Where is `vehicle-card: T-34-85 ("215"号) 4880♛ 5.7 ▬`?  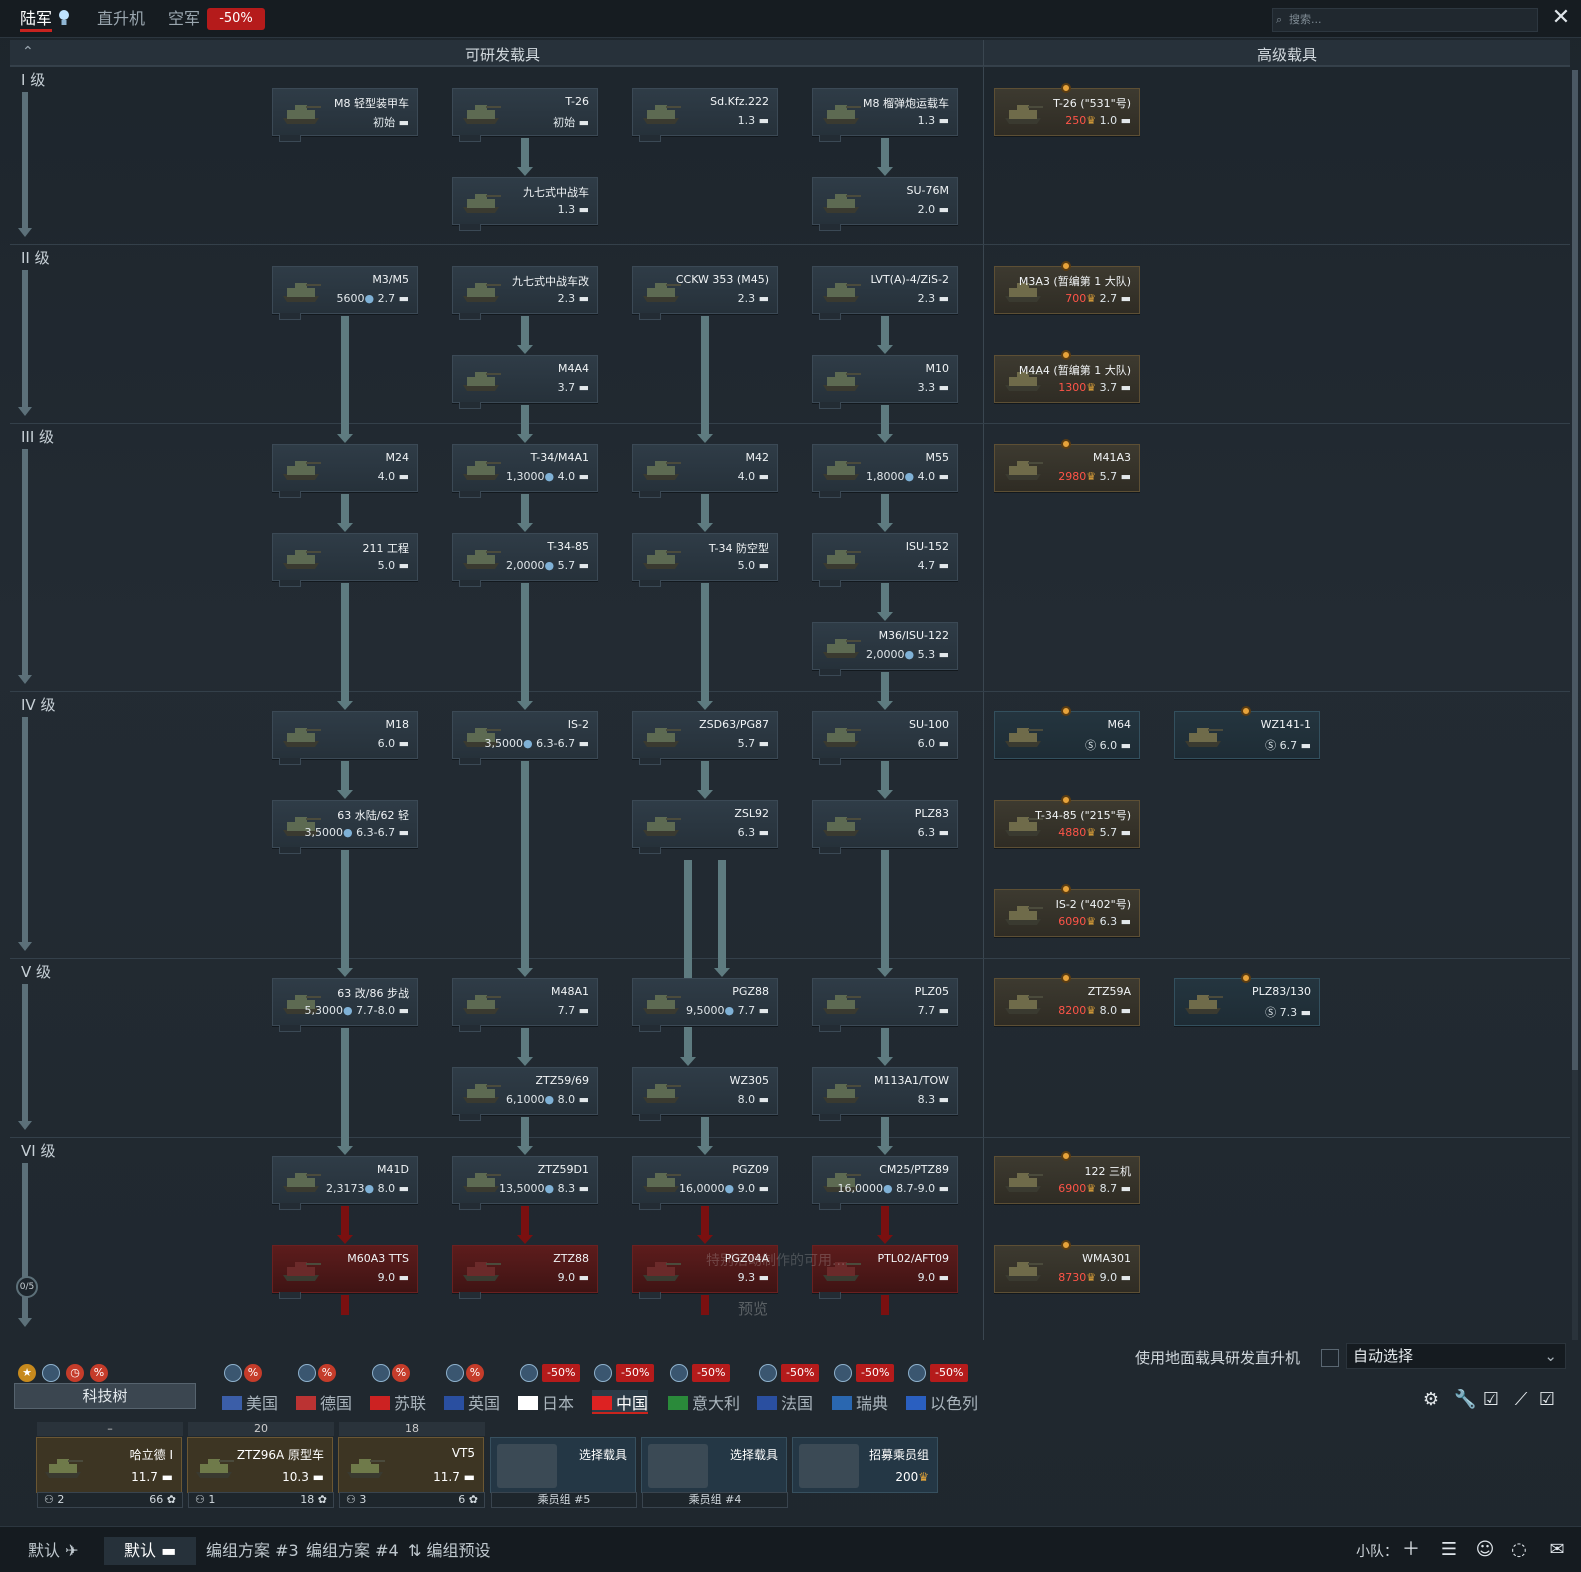
vehicle-card: T-34-85 ("215"号) 4880♛ 5.7 ▬ is located at coordinates (1067, 821).